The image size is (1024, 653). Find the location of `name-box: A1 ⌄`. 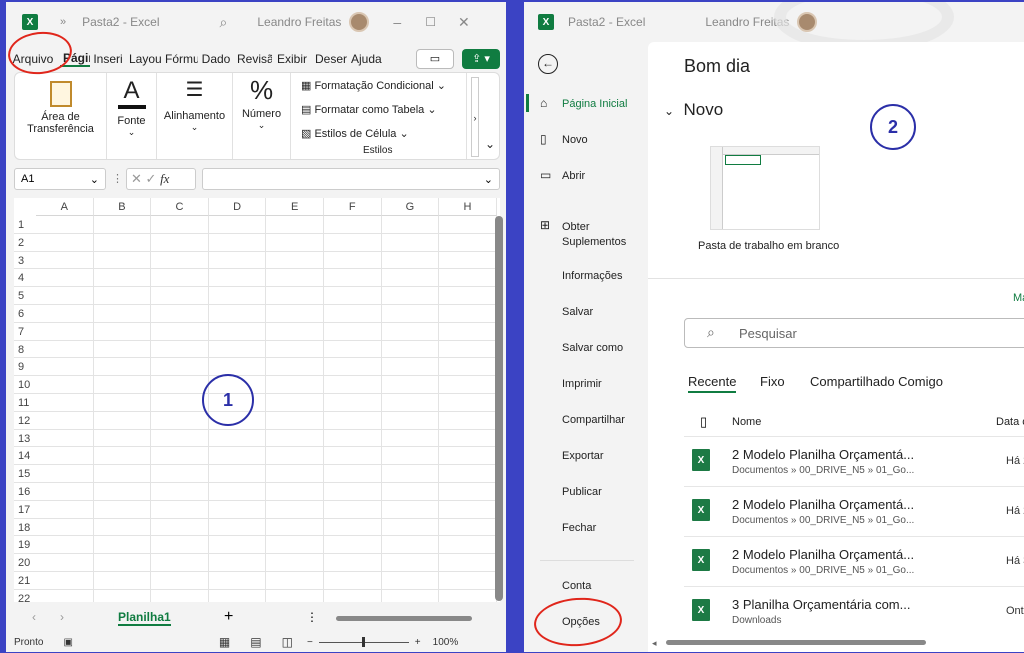

name-box: A1 ⌄ is located at coordinates (60, 179).